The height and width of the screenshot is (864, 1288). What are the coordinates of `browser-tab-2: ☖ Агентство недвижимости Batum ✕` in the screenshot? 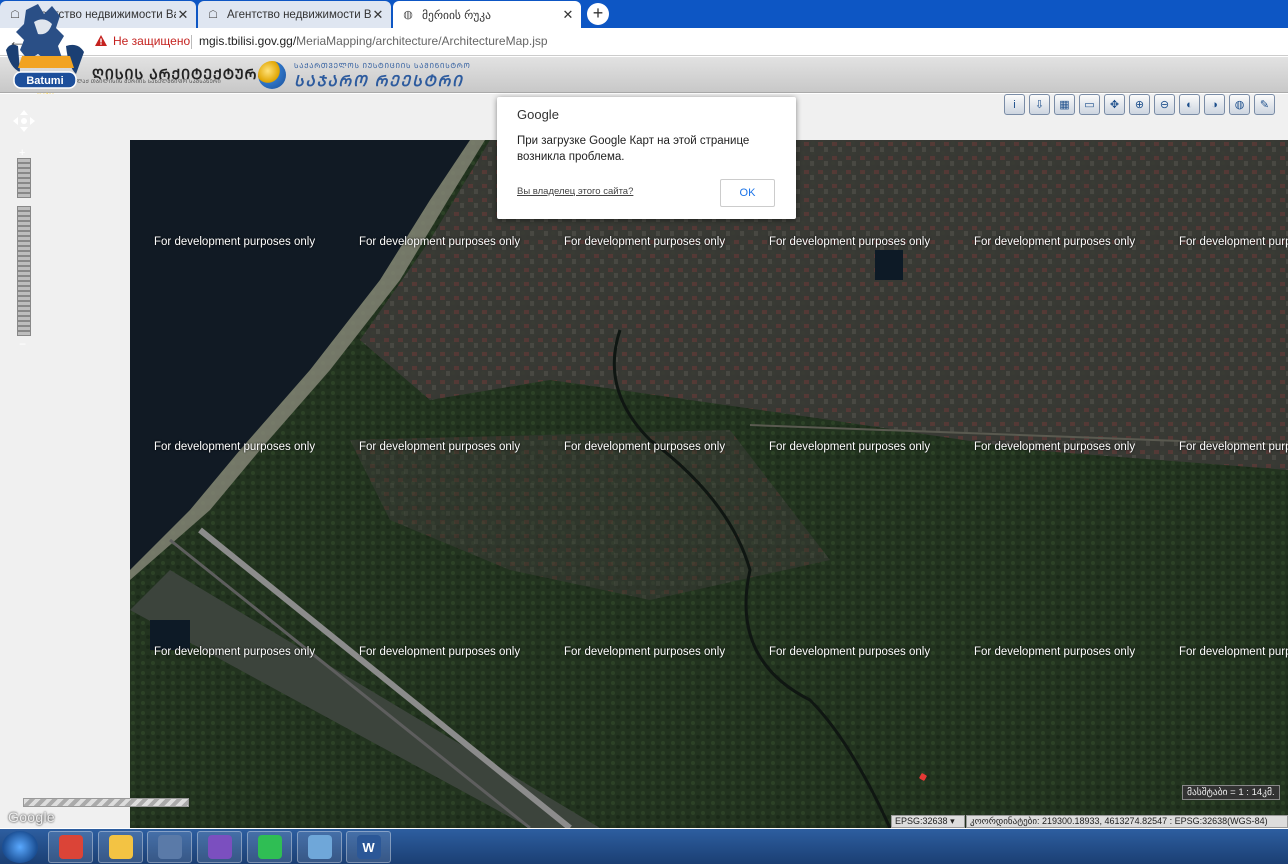 It's located at (294, 14).